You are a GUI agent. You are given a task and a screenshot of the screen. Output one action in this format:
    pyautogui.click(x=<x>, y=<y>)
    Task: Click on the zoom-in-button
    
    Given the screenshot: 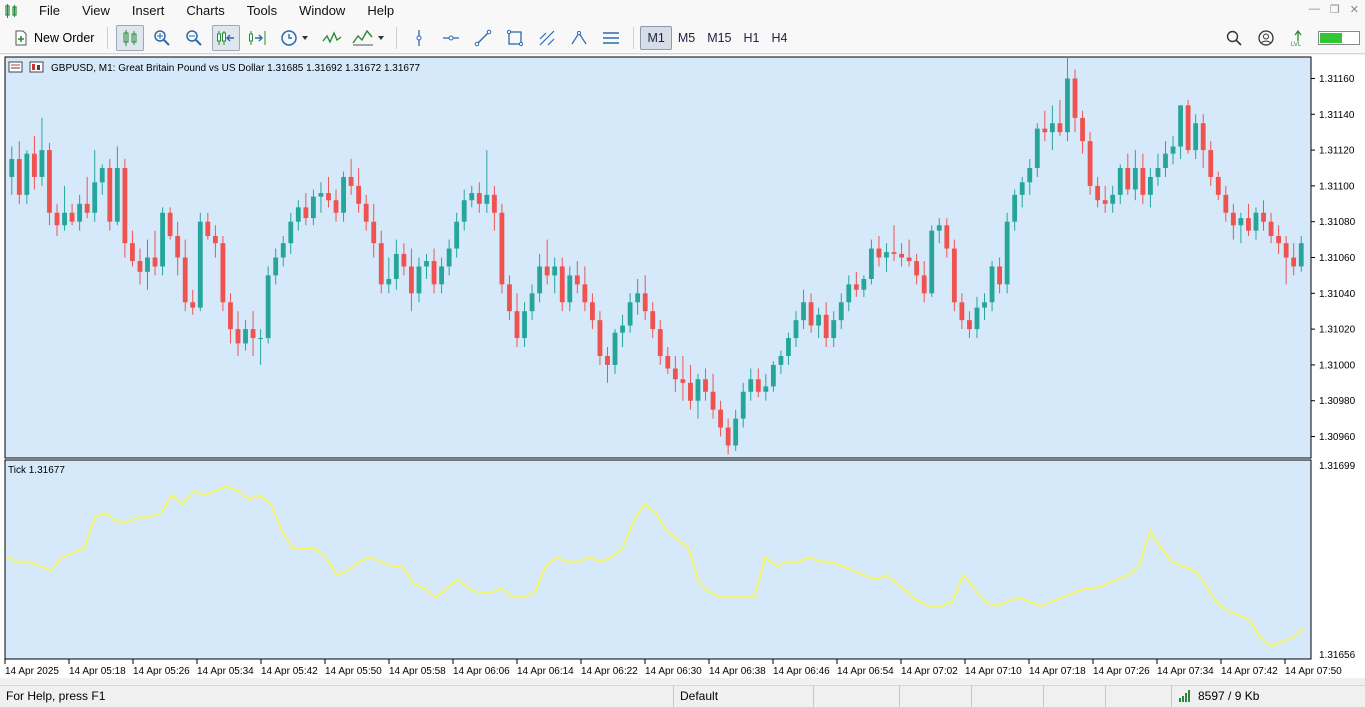 What is the action you would take?
    pyautogui.click(x=162, y=38)
    